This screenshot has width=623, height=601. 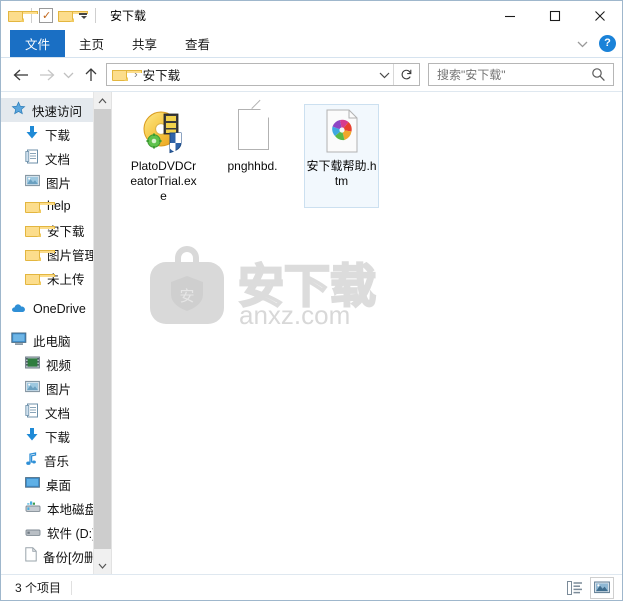 What do you see at coordinates (46, 74) in the screenshot?
I see `forward-button` at bounding box center [46, 74].